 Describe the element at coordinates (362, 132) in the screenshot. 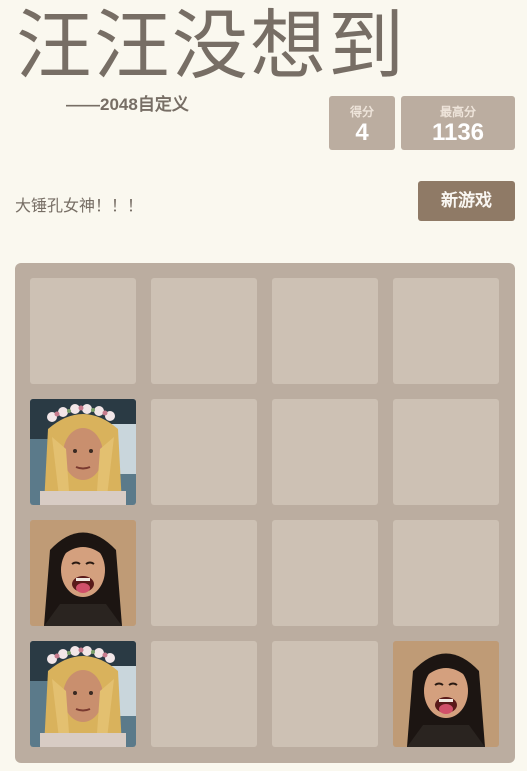

I see `score-value: 4` at that location.